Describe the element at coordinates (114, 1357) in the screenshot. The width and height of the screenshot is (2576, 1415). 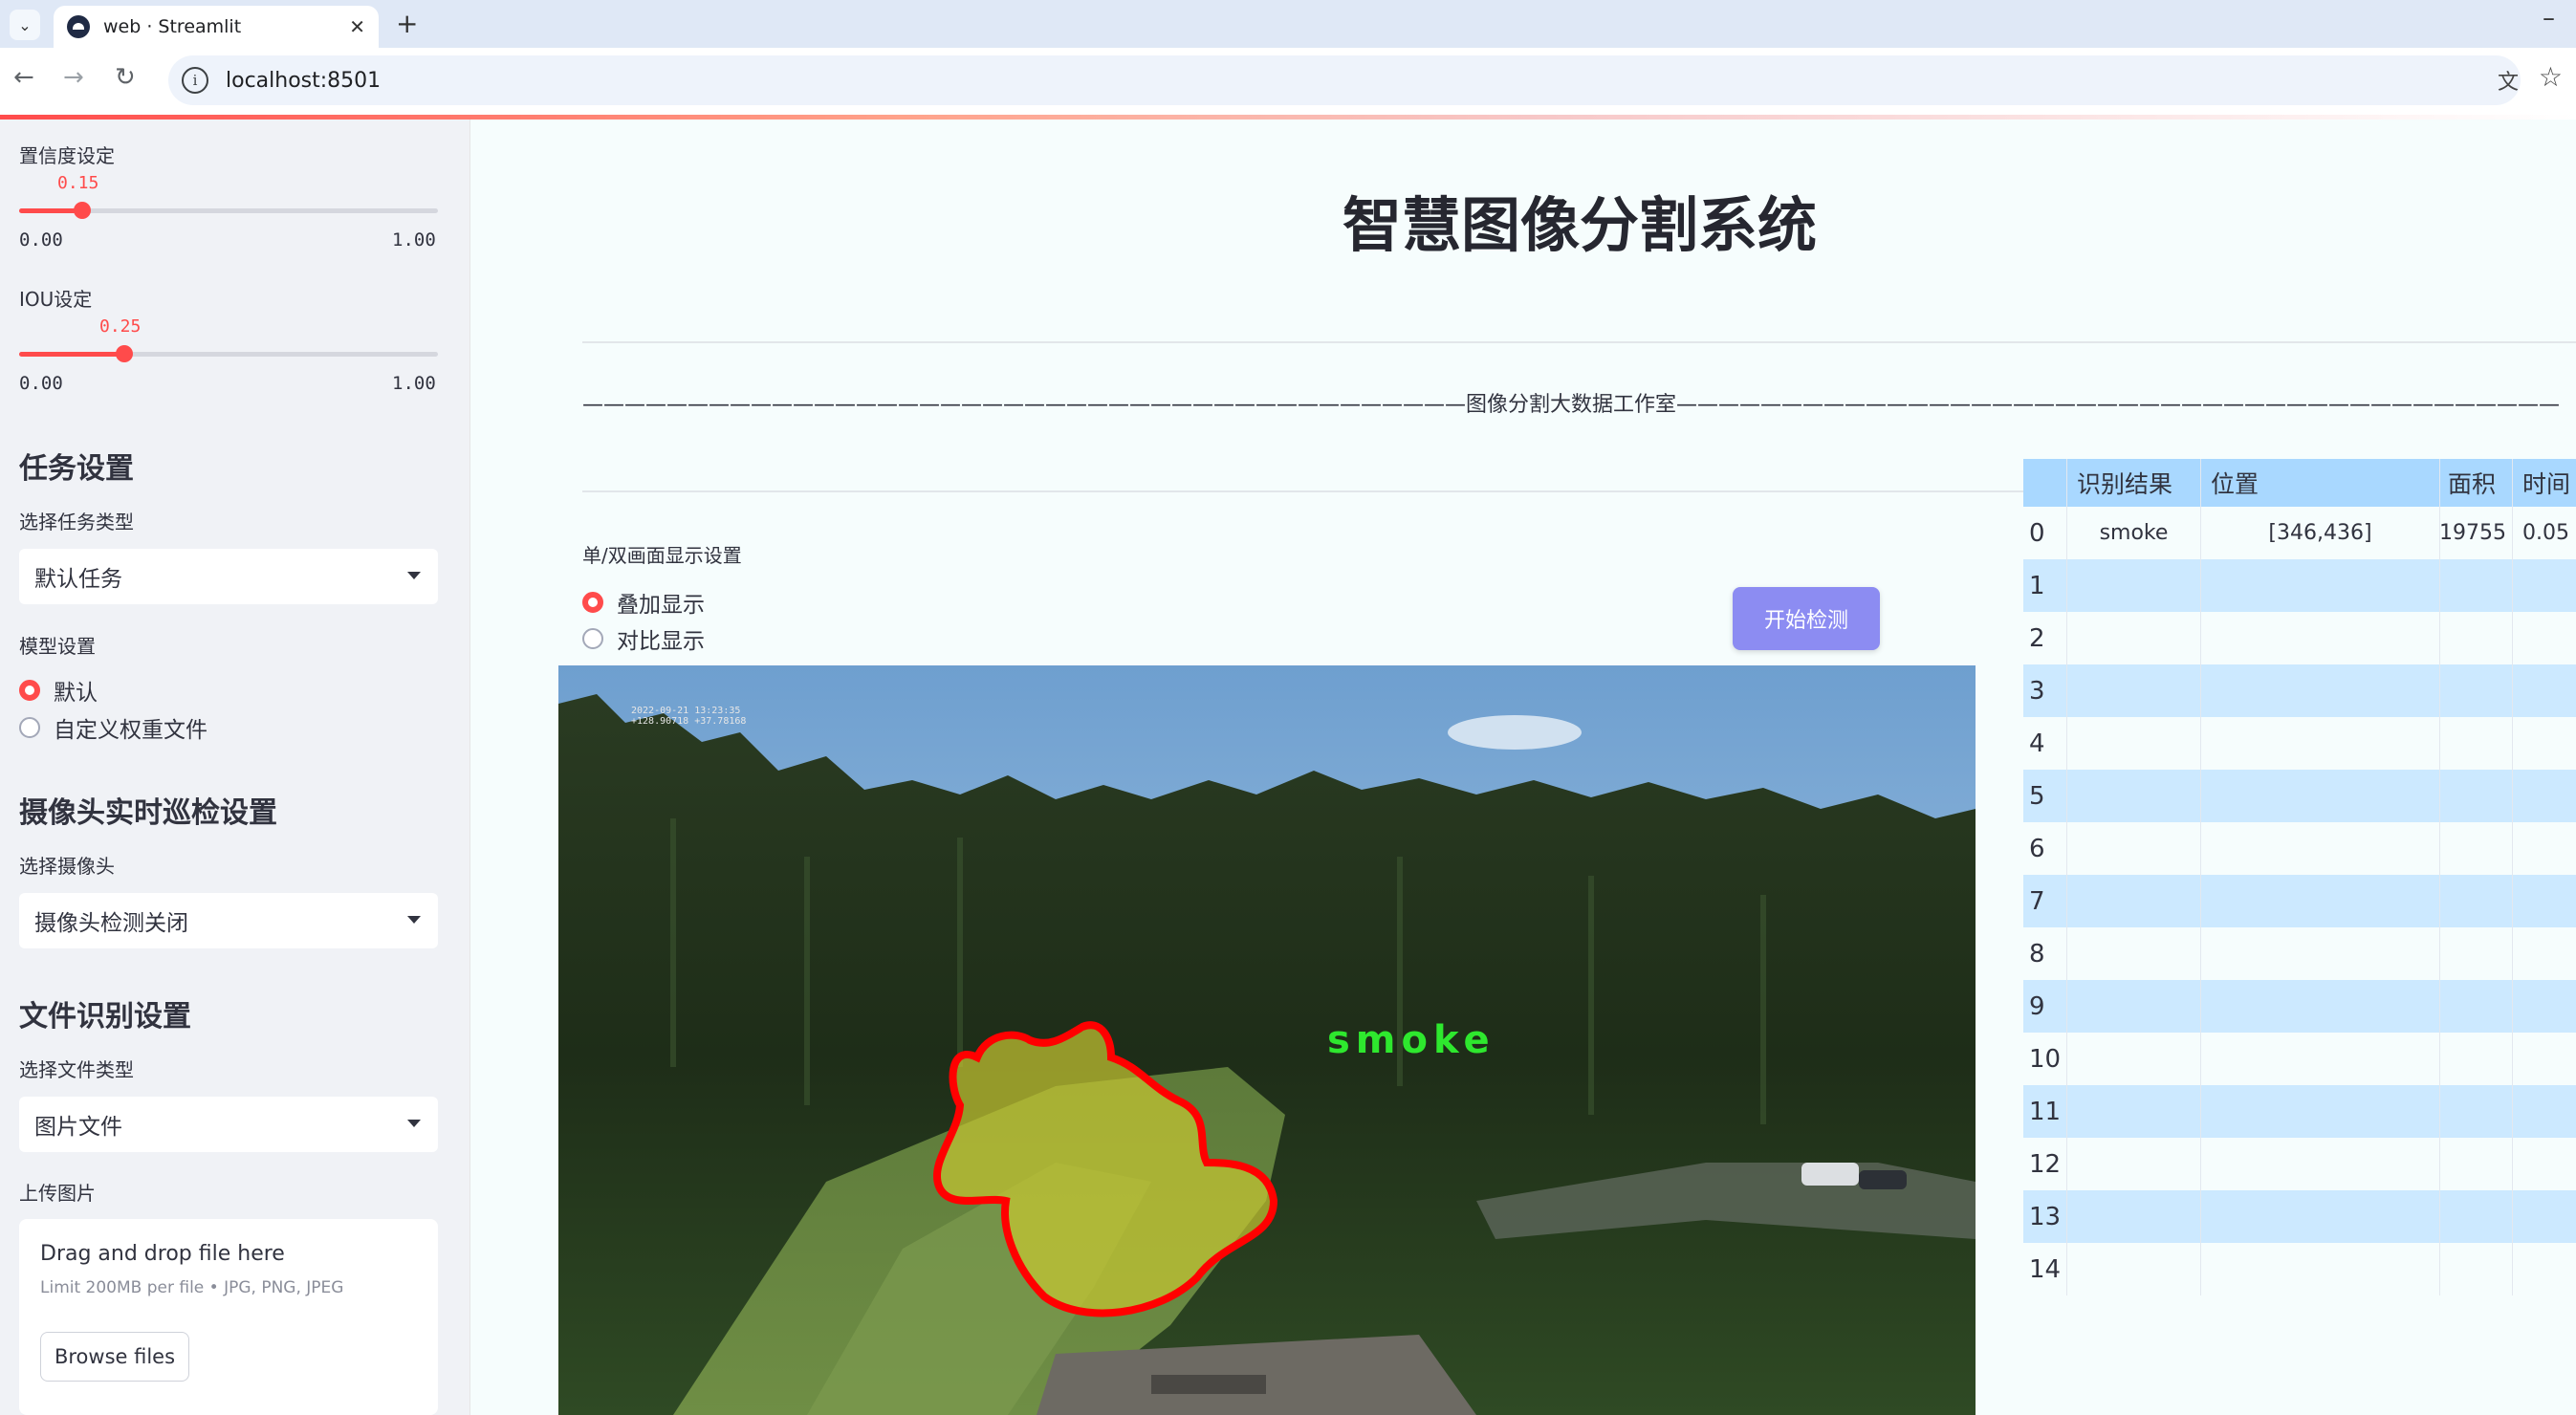
I see `browse-files-button: Browse files` at that location.